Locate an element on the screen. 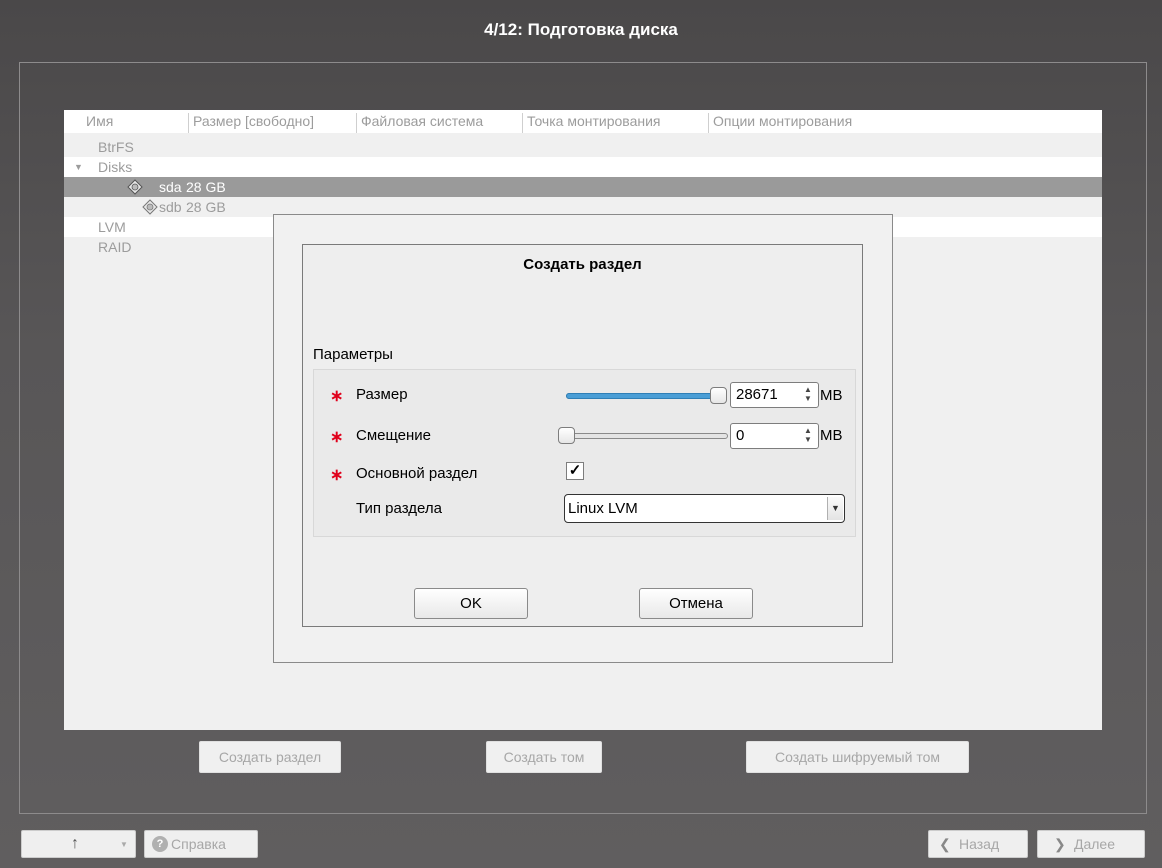 This screenshot has width=1162, height=868. column-mountpoint: Точка монтирования is located at coordinates (615, 123).